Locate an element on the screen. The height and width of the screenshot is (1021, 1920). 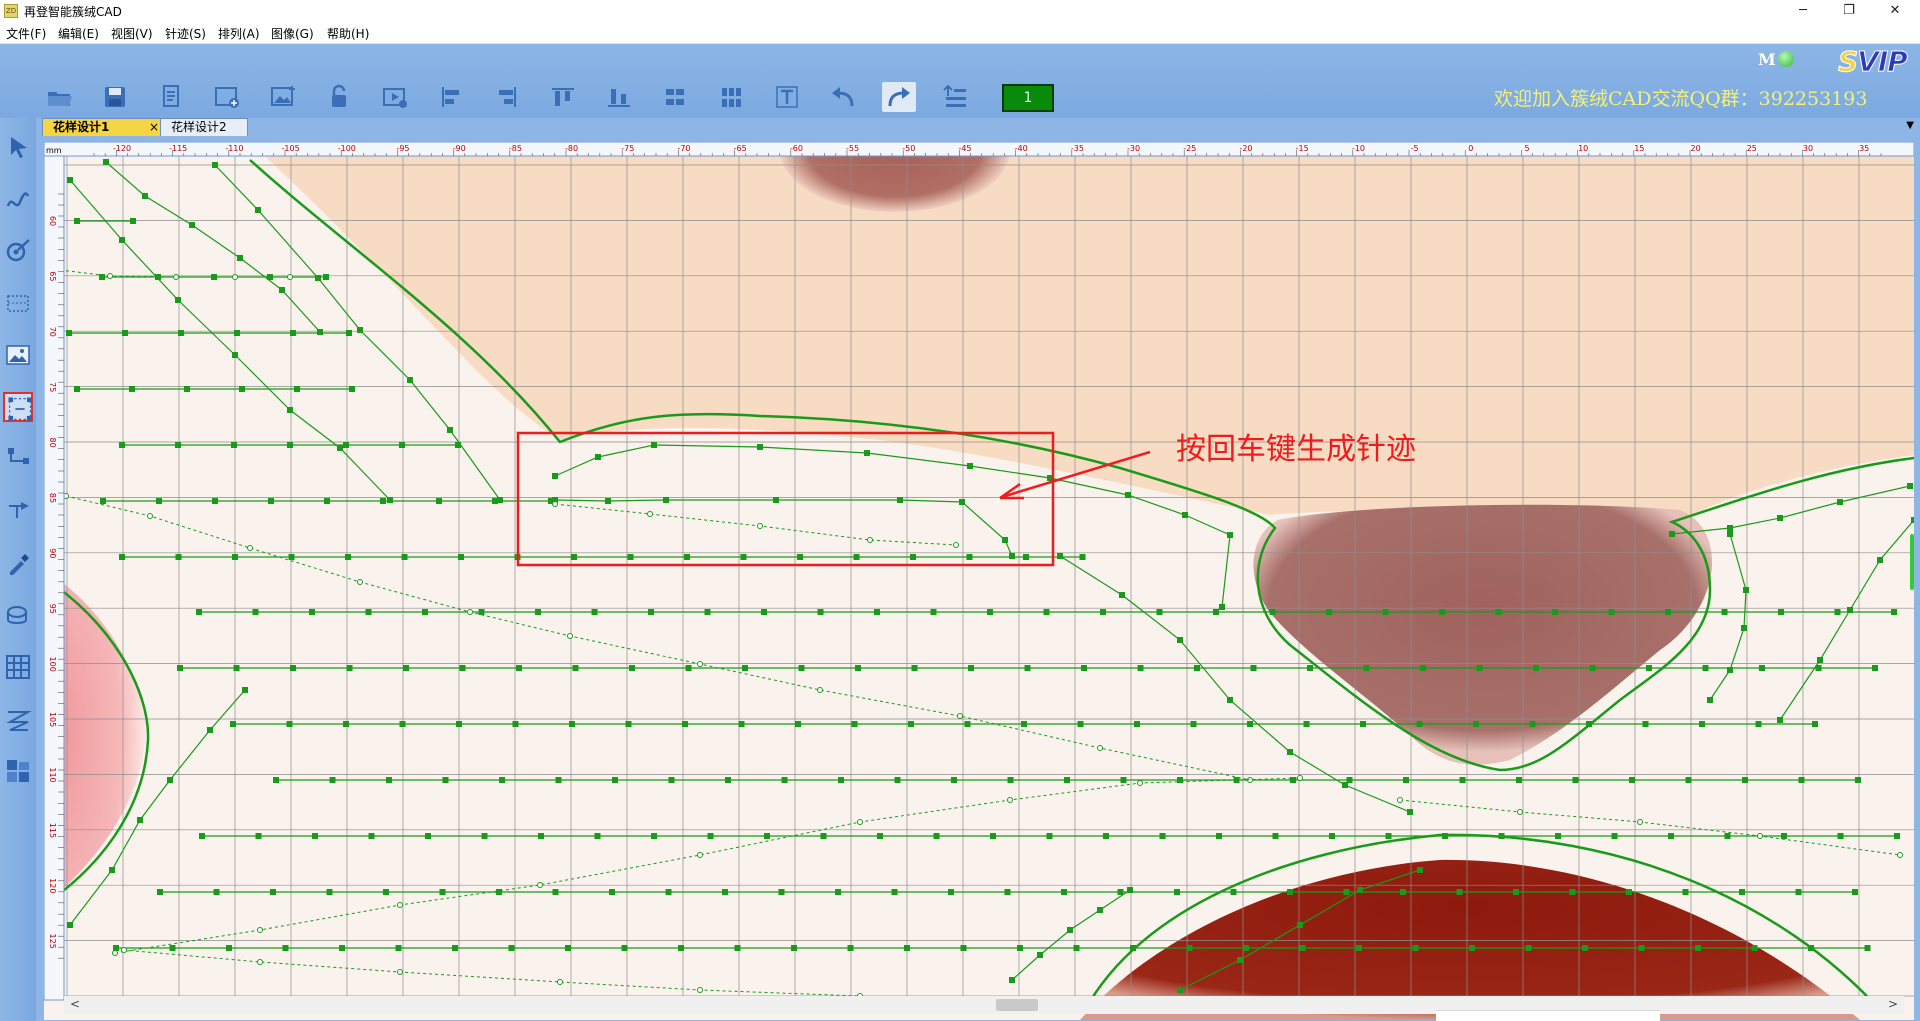
ruler-x-label: -115 is located at coordinates (178, 148).